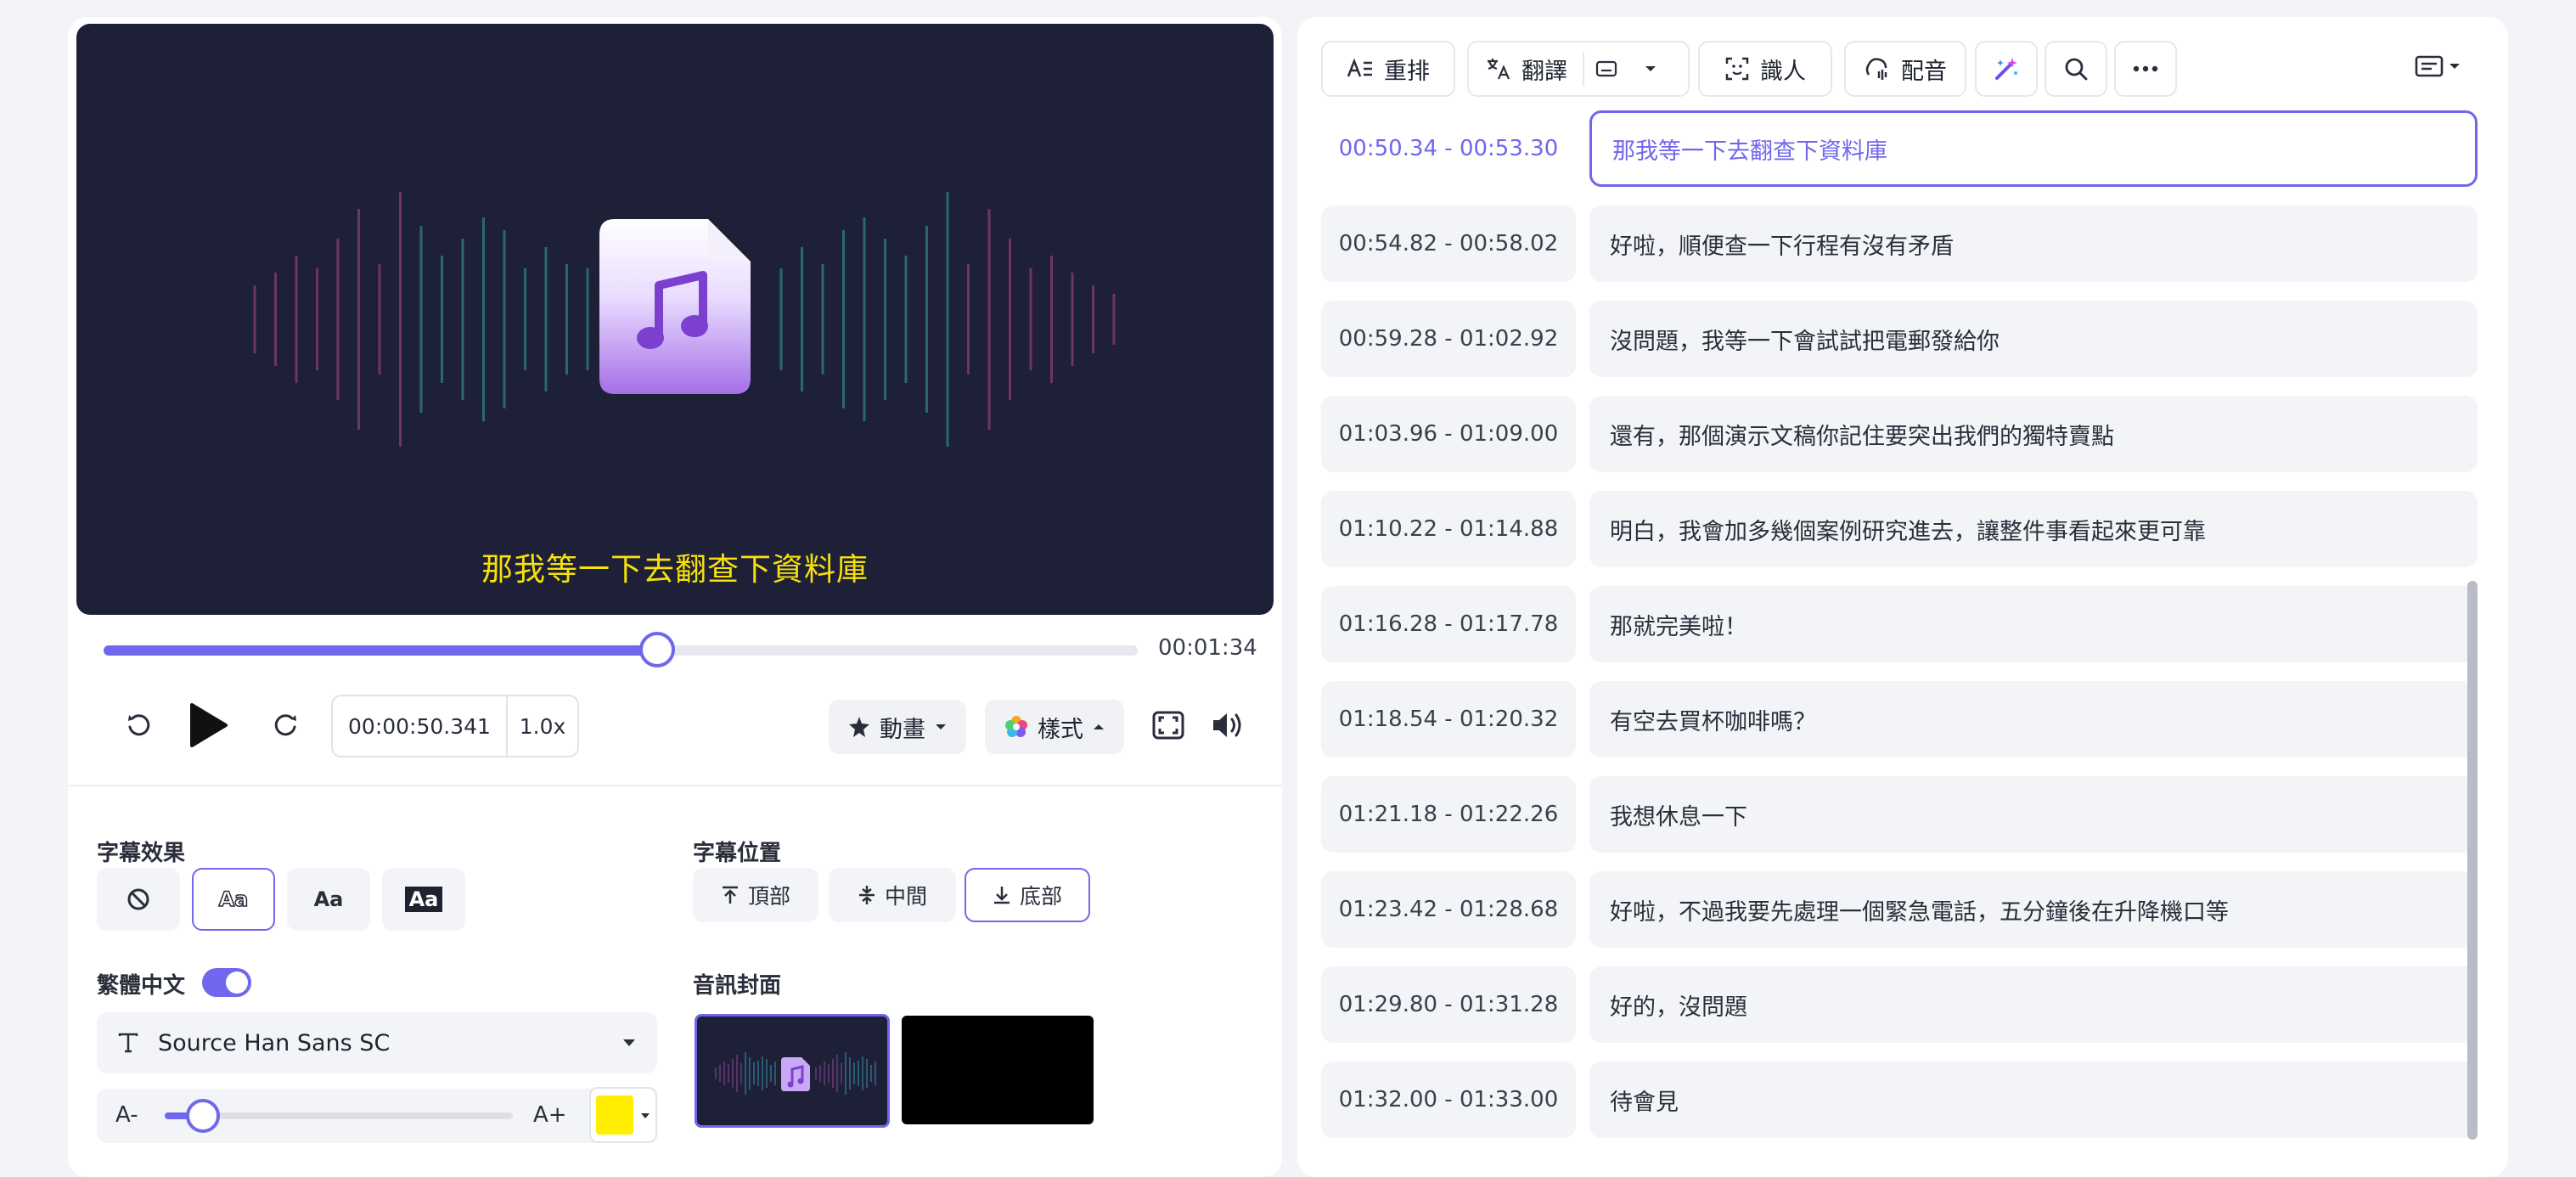 The width and height of the screenshot is (2576, 1177). I want to click on rearrange-button: 重排, so click(1388, 69).